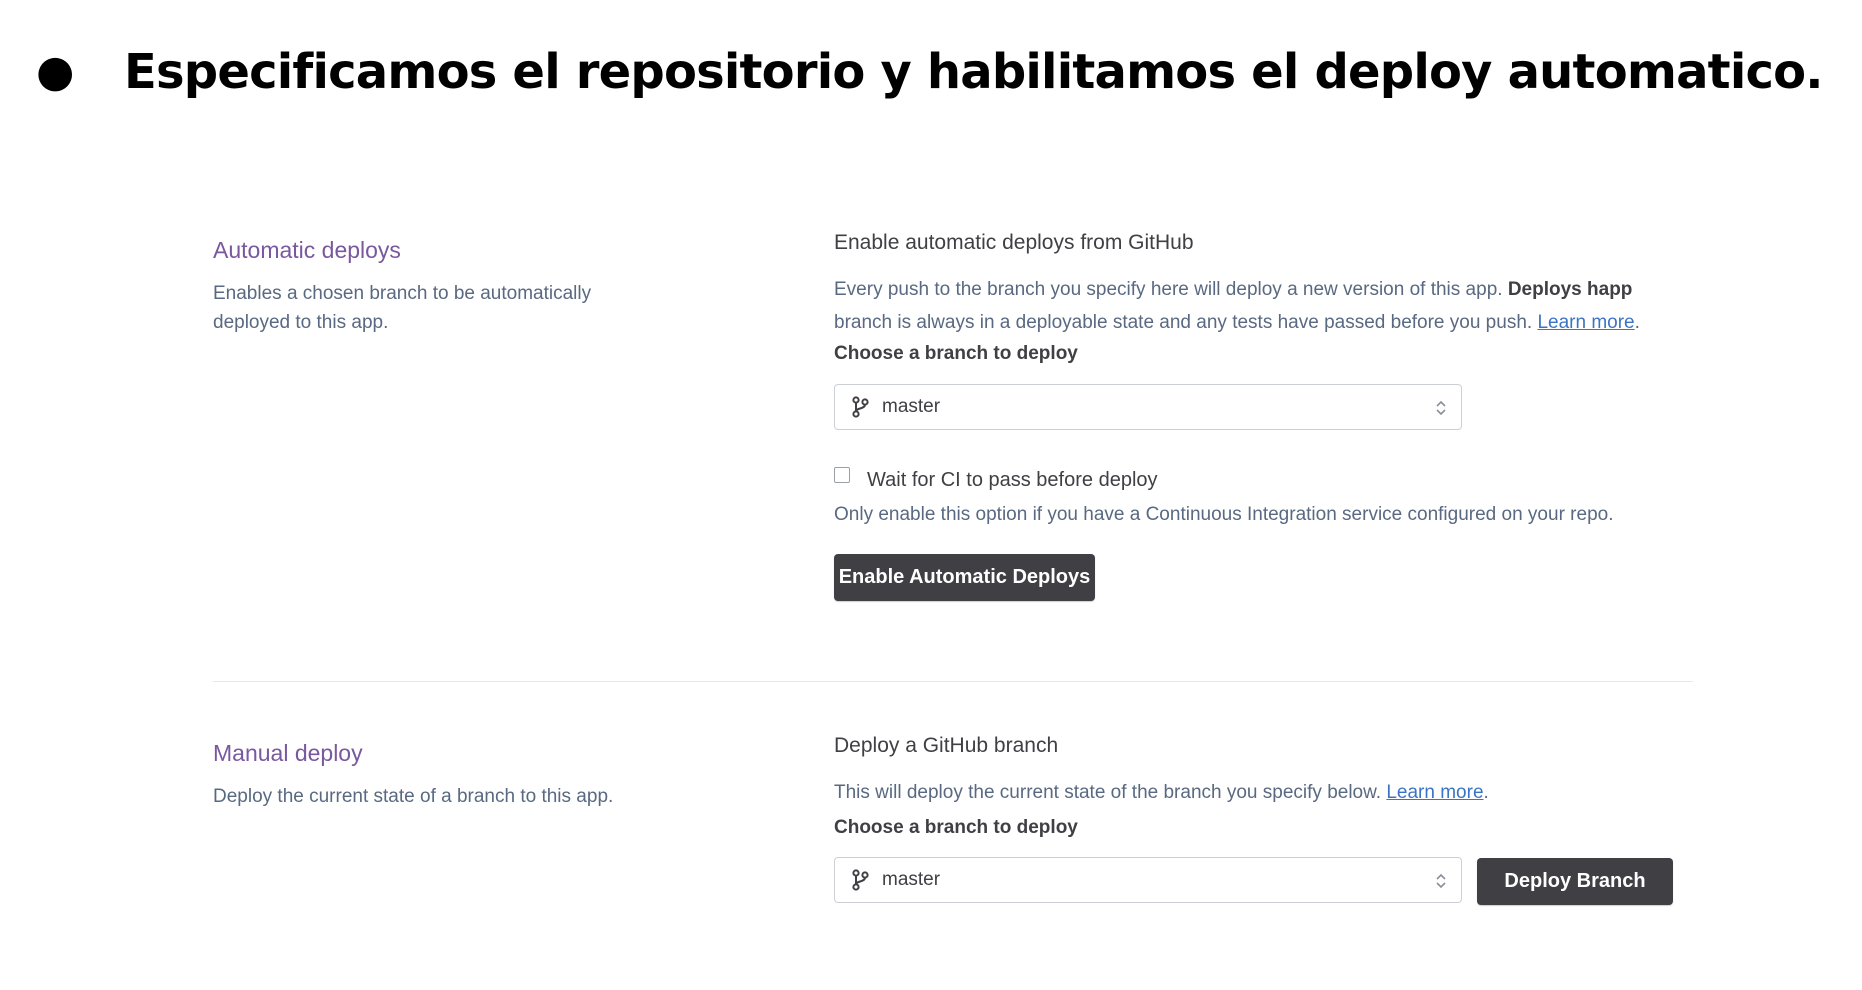 The width and height of the screenshot is (1862, 990). I want to click on manual-learn-more-link: Learn more, so click(1434, 792).